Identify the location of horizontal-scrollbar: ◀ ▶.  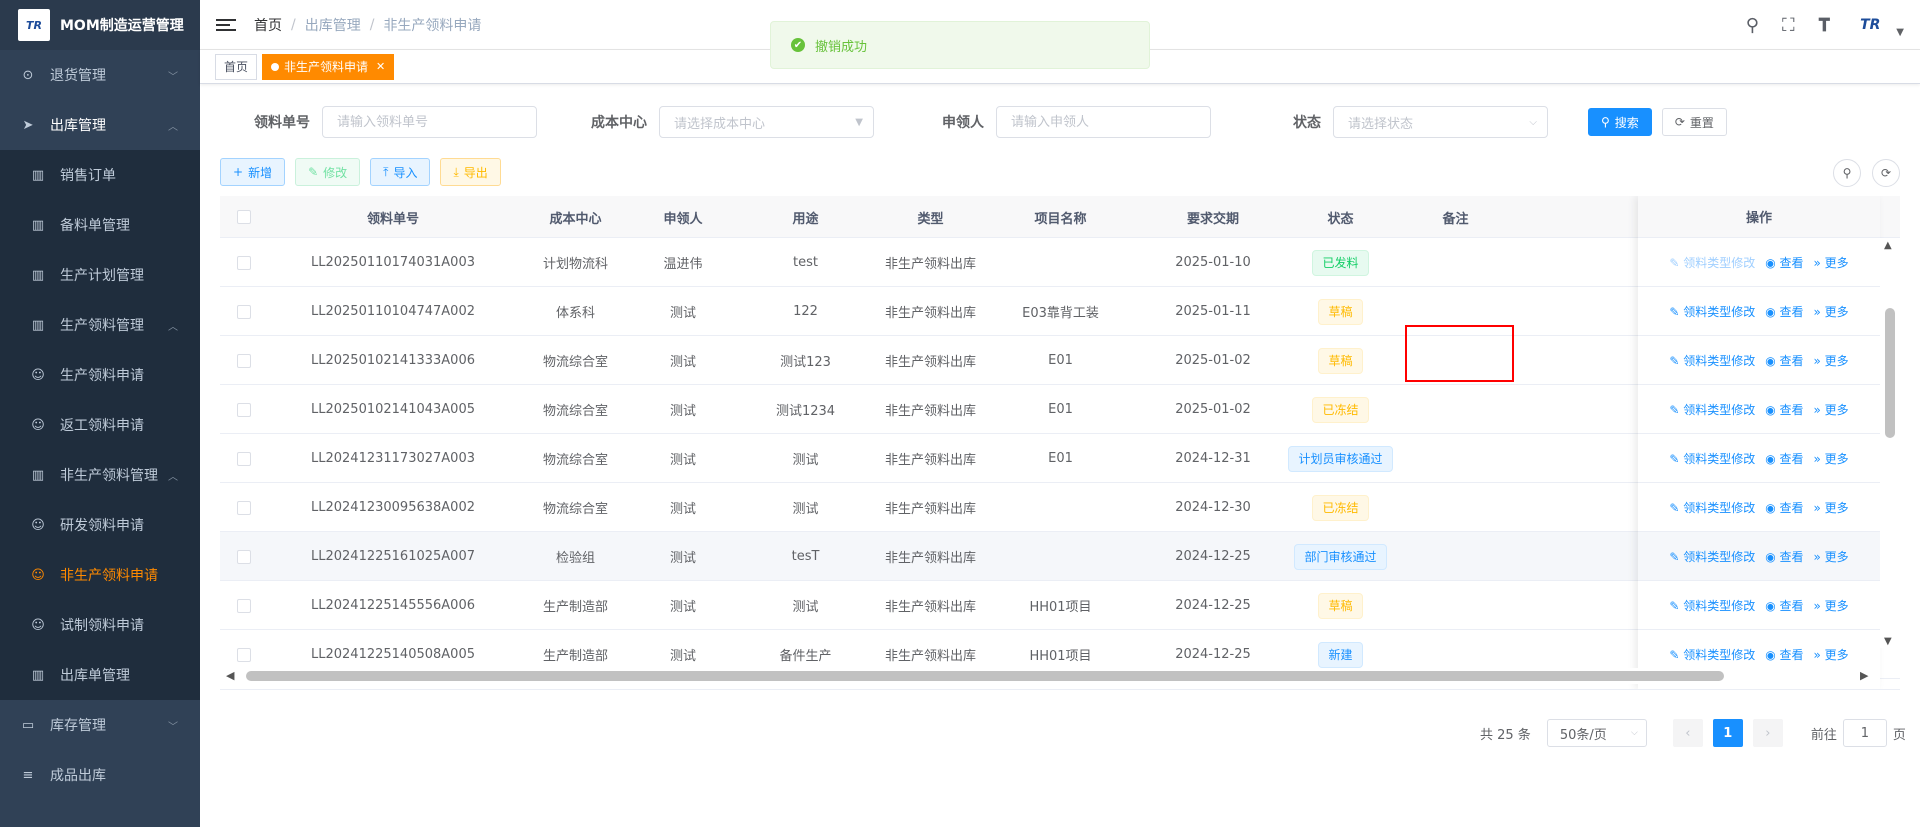
(1050, 676).